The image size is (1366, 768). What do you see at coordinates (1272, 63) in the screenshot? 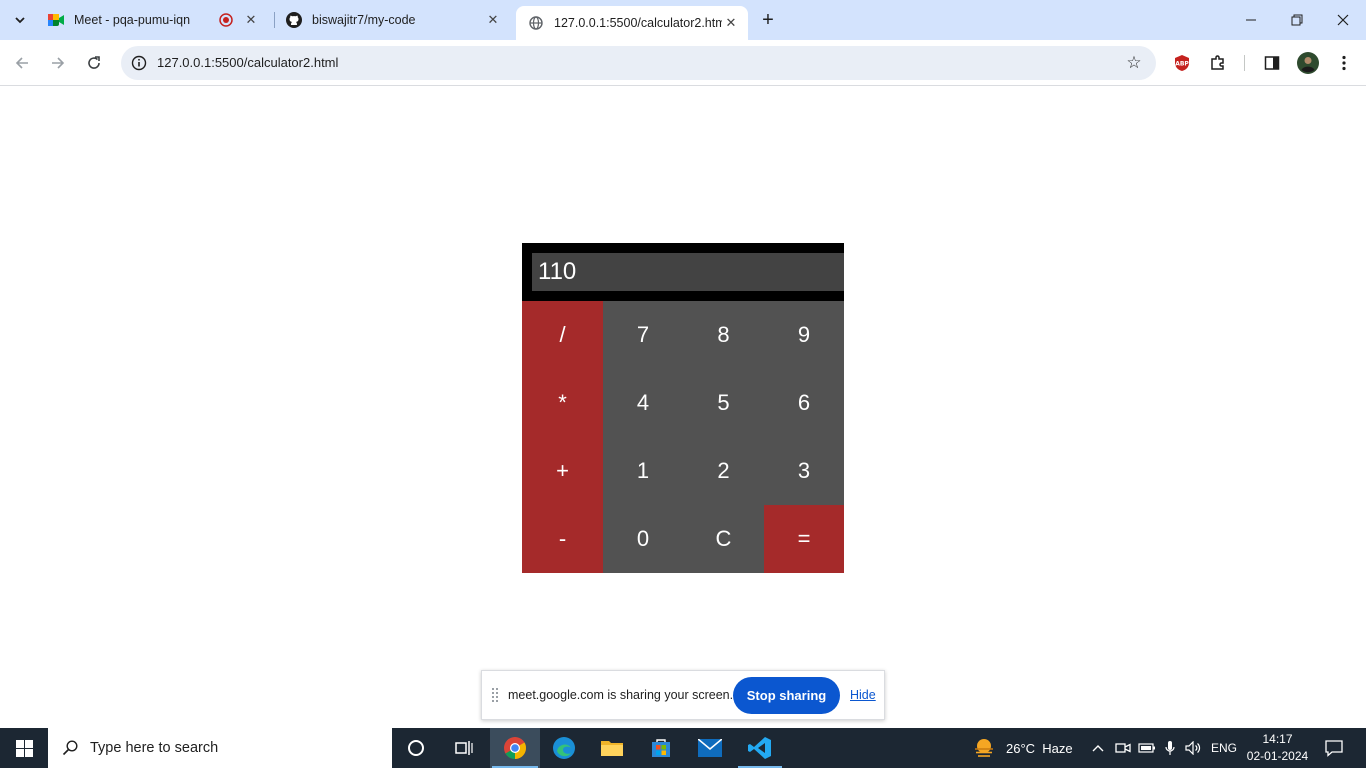
I see `side-panel-icon` at bounding box center [1272, 63].